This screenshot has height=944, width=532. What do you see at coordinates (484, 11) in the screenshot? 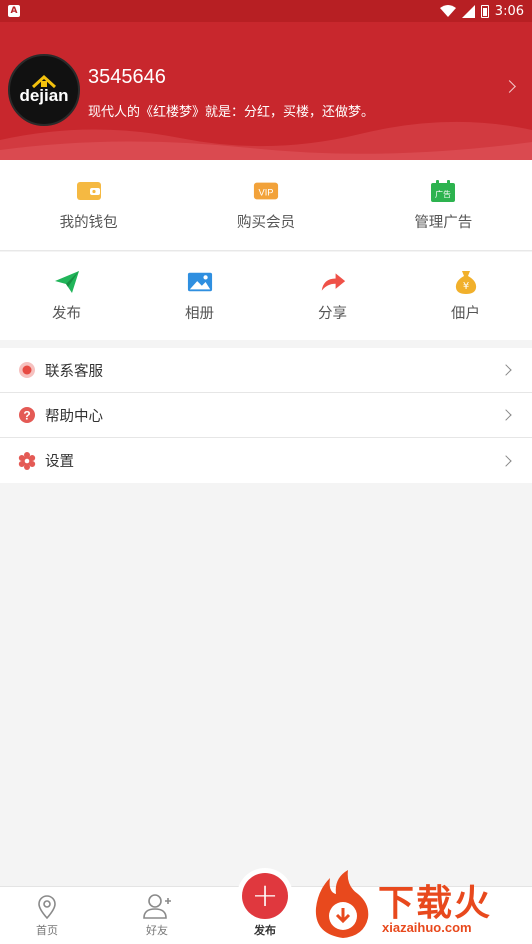
I see `battery-icon` at bounding box center [484, 11].